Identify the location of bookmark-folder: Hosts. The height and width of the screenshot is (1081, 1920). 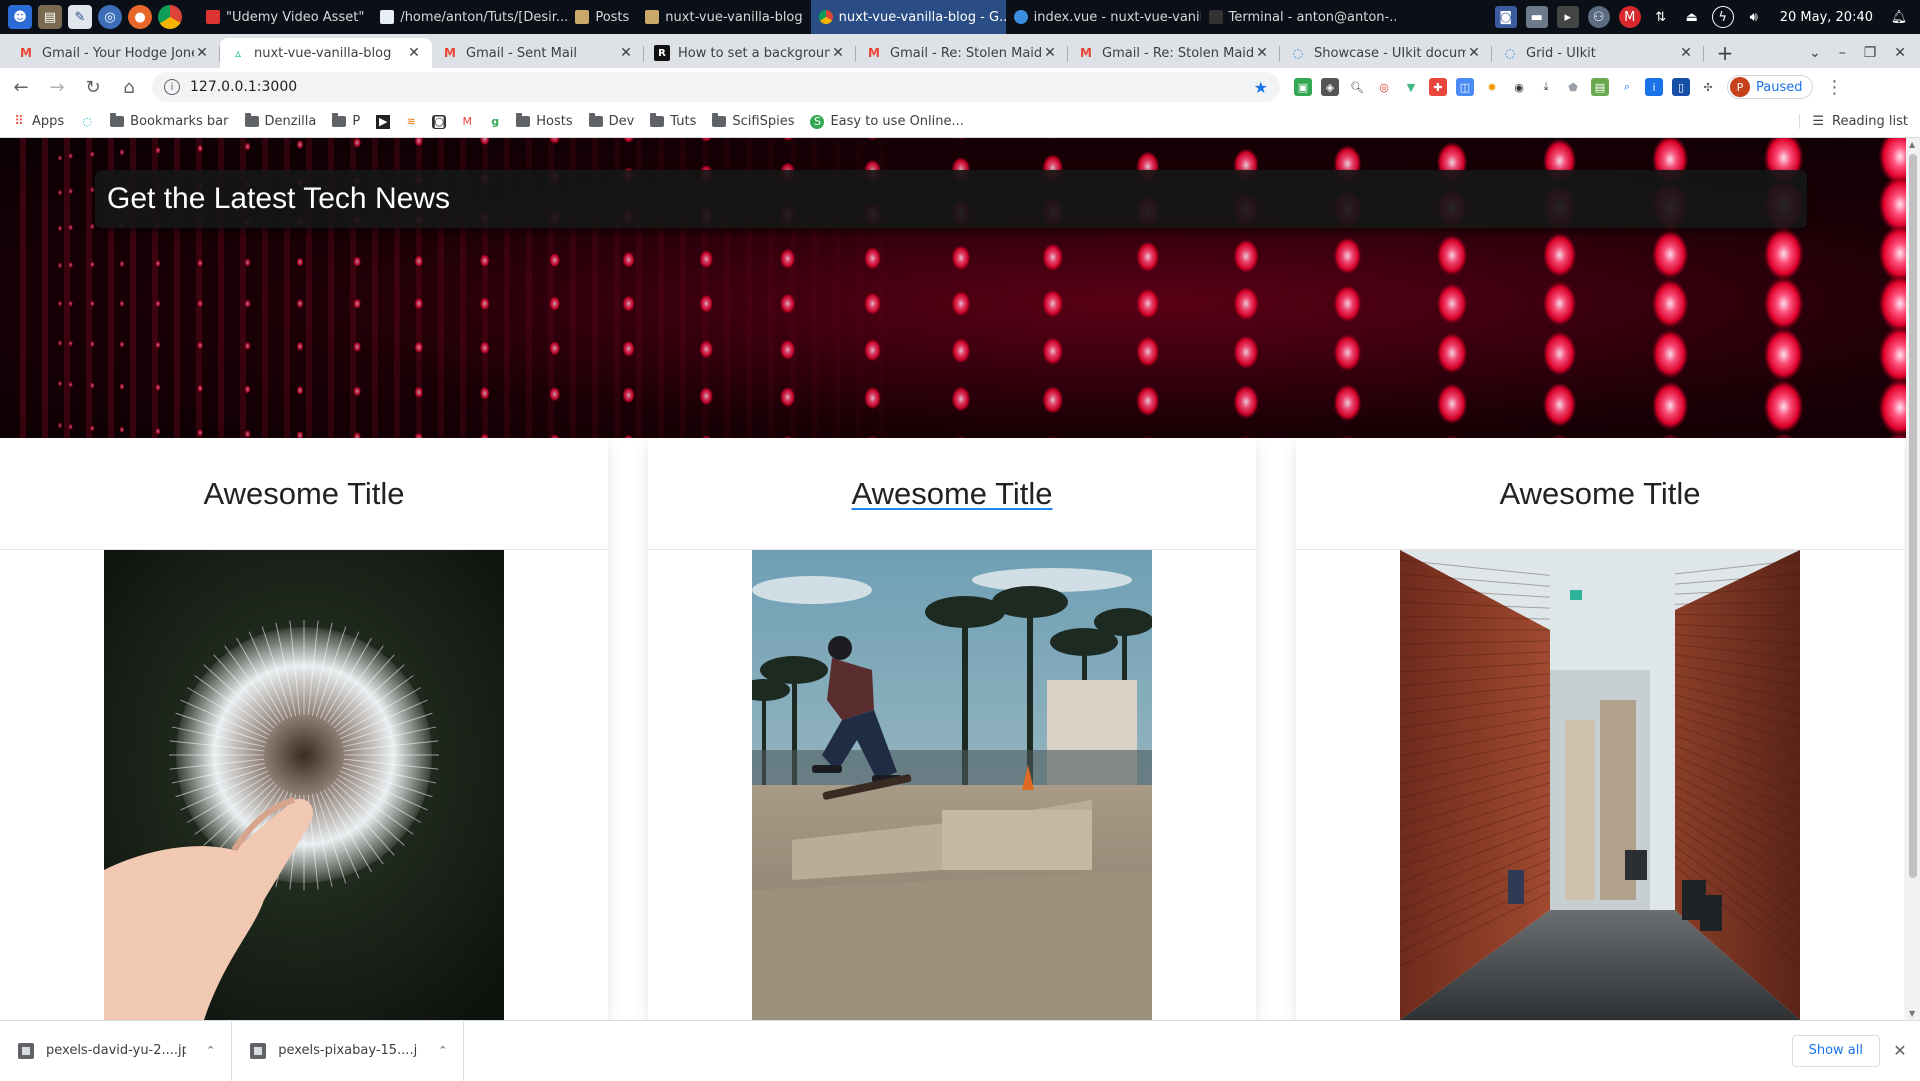
(544, 121).